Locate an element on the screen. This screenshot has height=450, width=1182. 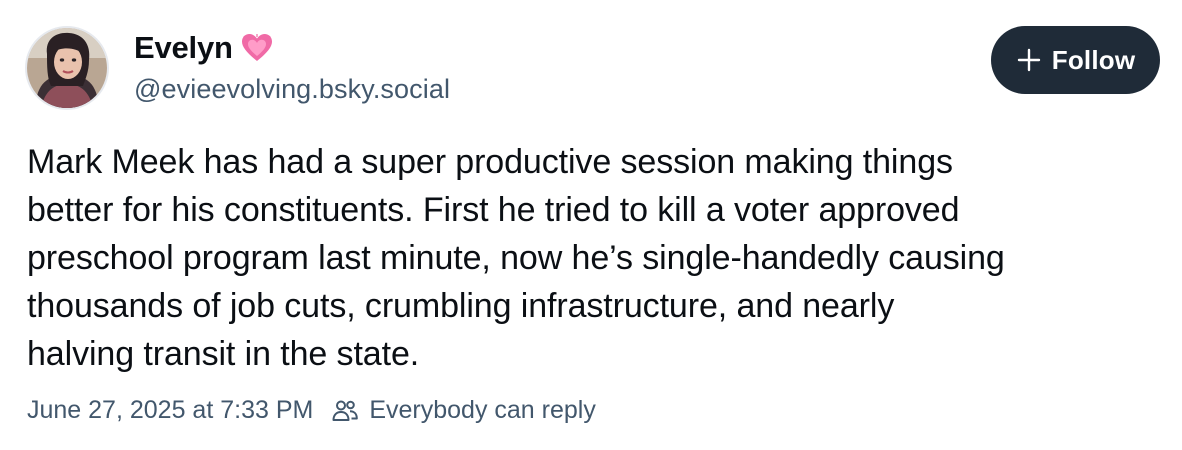
display-name-row: Evelyn is located at coordinates (292, 48).